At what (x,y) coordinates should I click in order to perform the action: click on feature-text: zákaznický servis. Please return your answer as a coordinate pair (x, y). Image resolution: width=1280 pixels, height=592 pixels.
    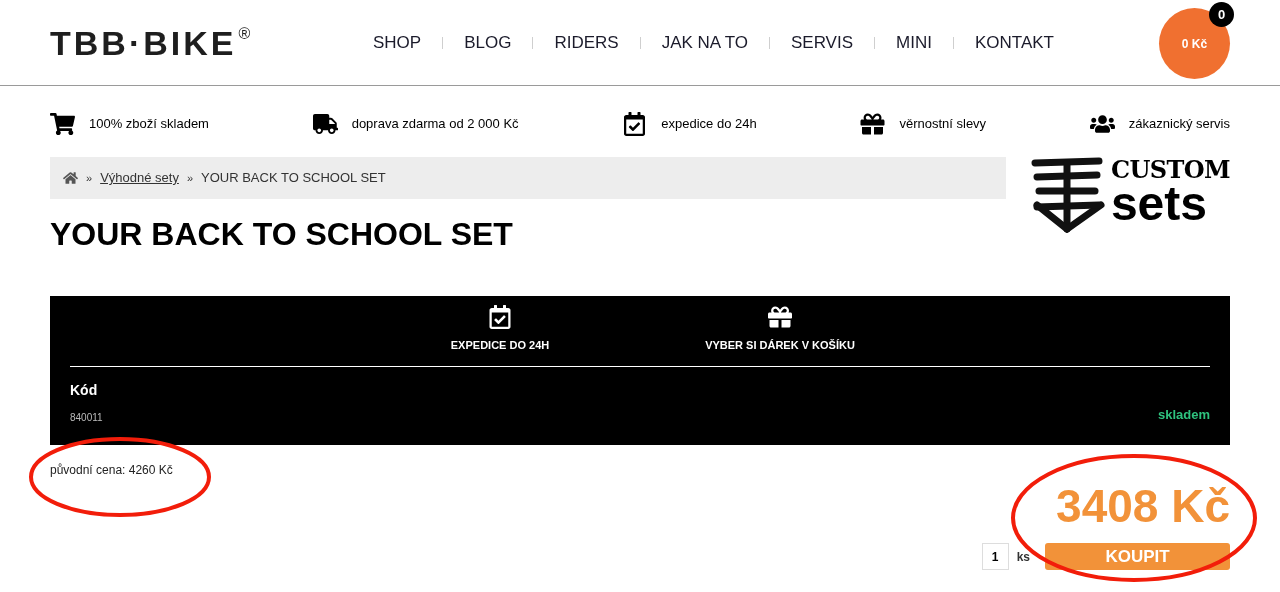
    Looking at the image, I should click on (1179, 124).